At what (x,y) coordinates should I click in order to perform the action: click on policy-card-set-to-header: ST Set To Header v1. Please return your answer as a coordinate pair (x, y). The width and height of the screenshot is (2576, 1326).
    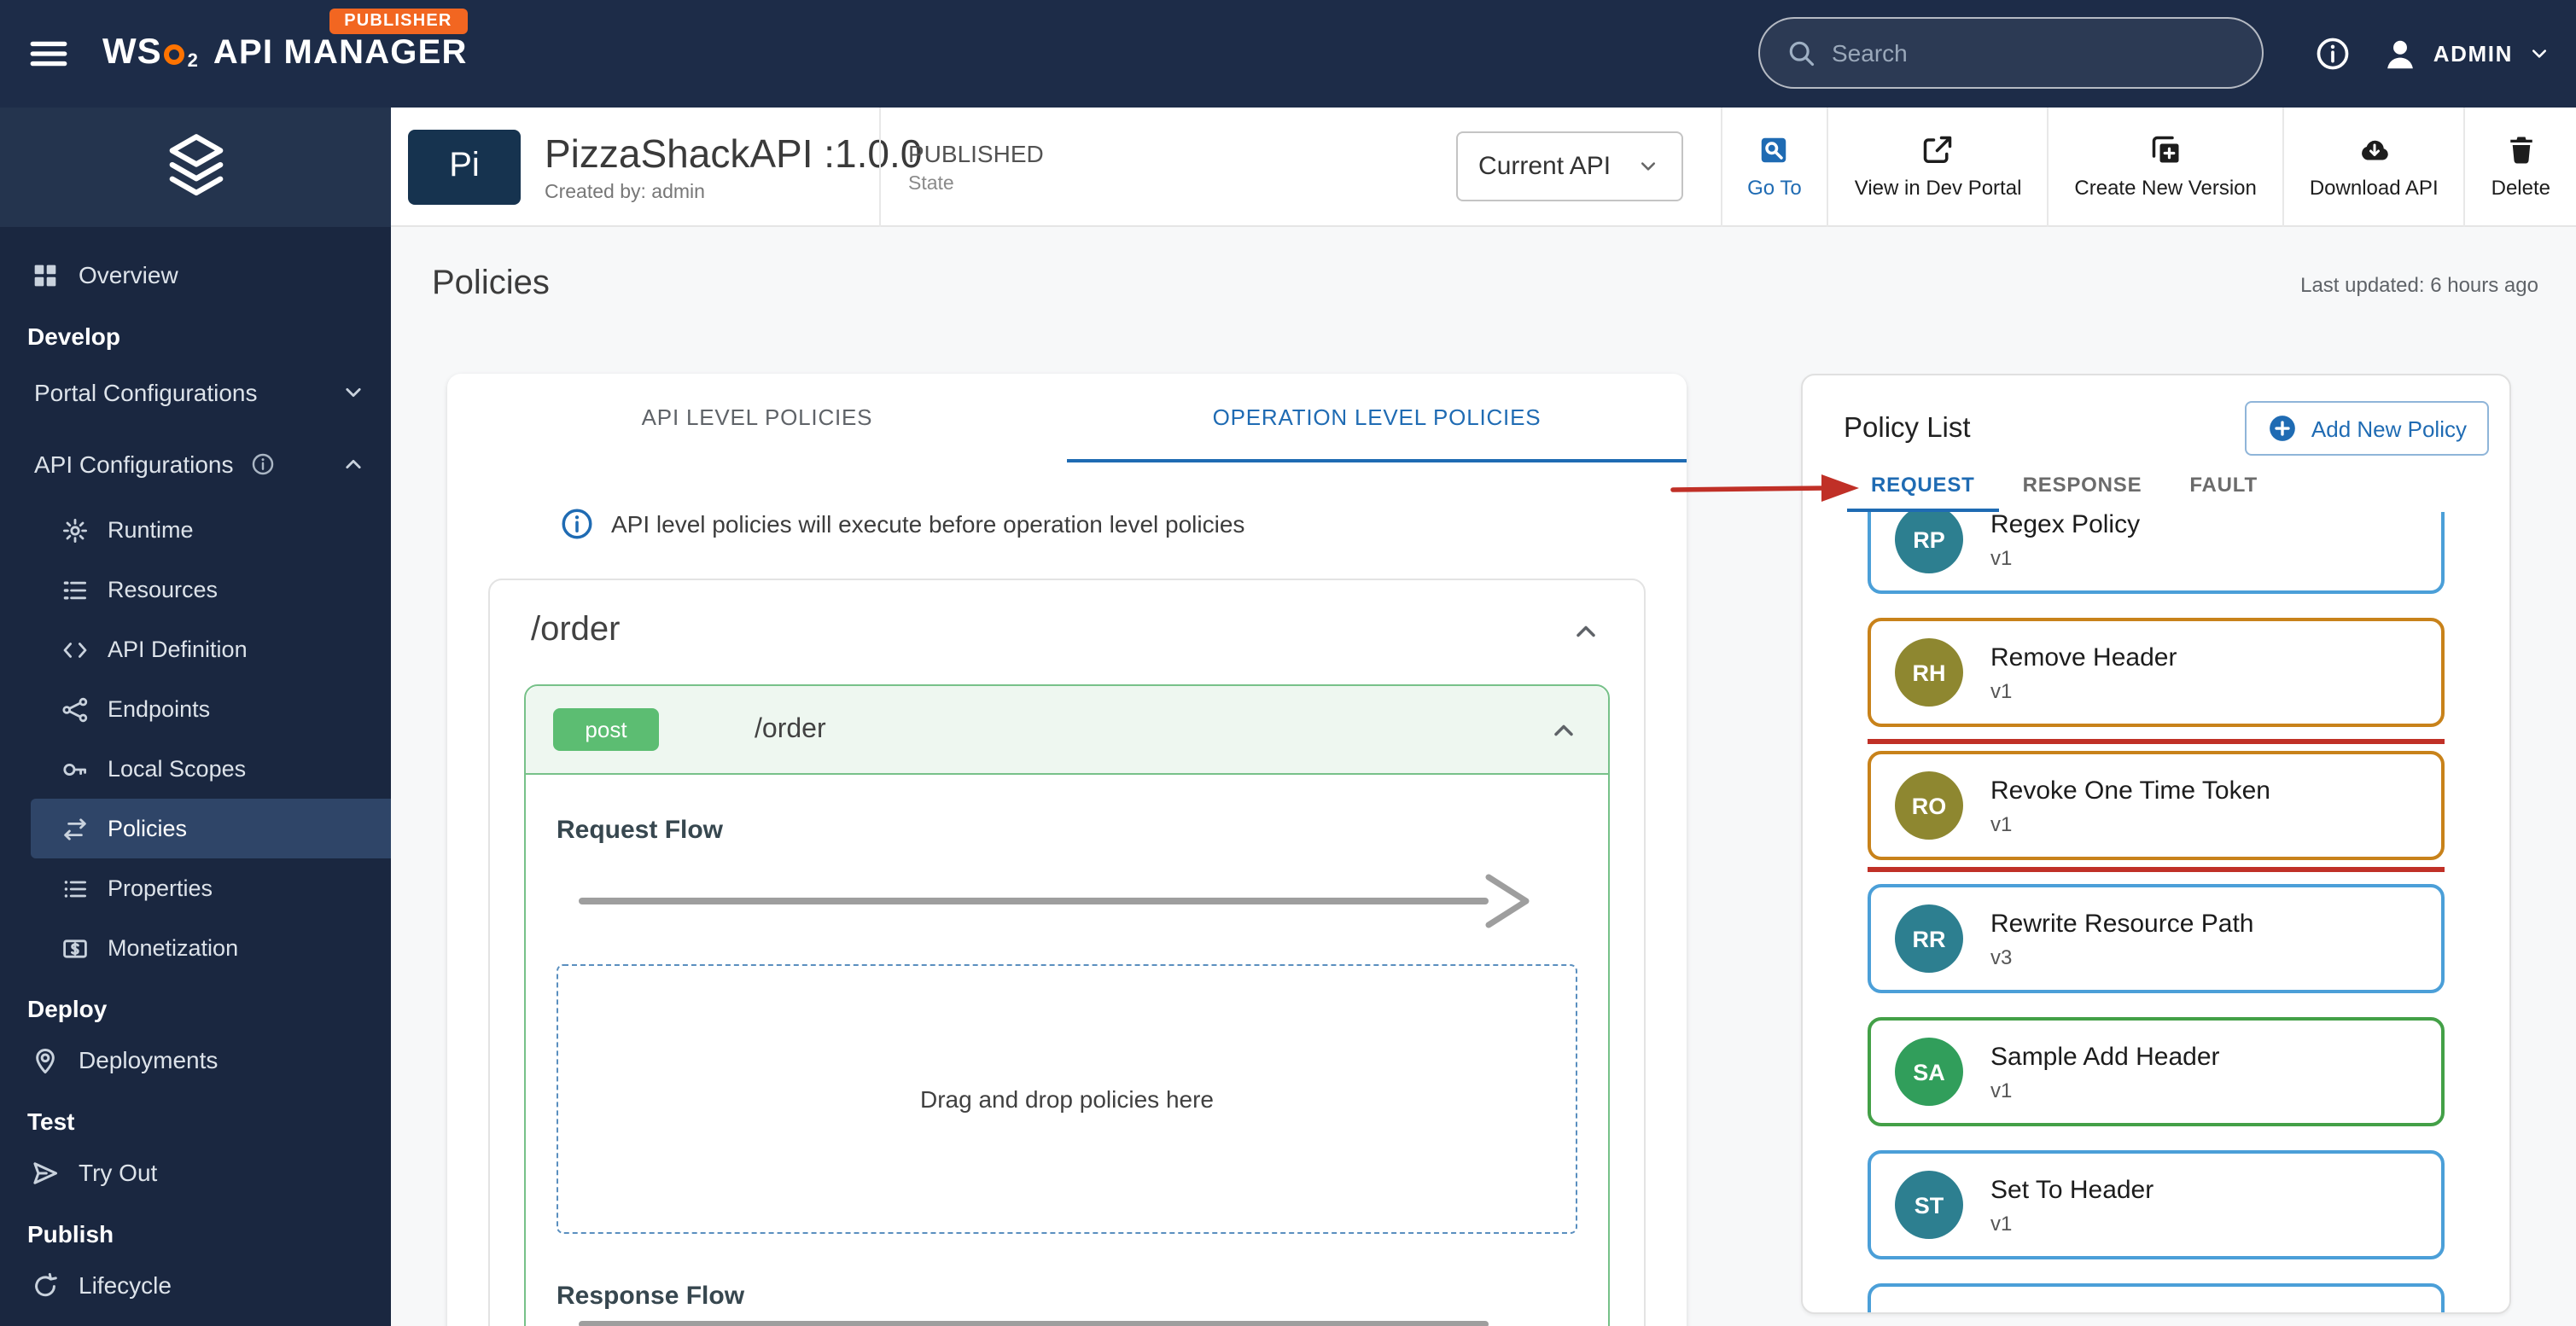
    Looking at the image, I should click on (2156, 1204).